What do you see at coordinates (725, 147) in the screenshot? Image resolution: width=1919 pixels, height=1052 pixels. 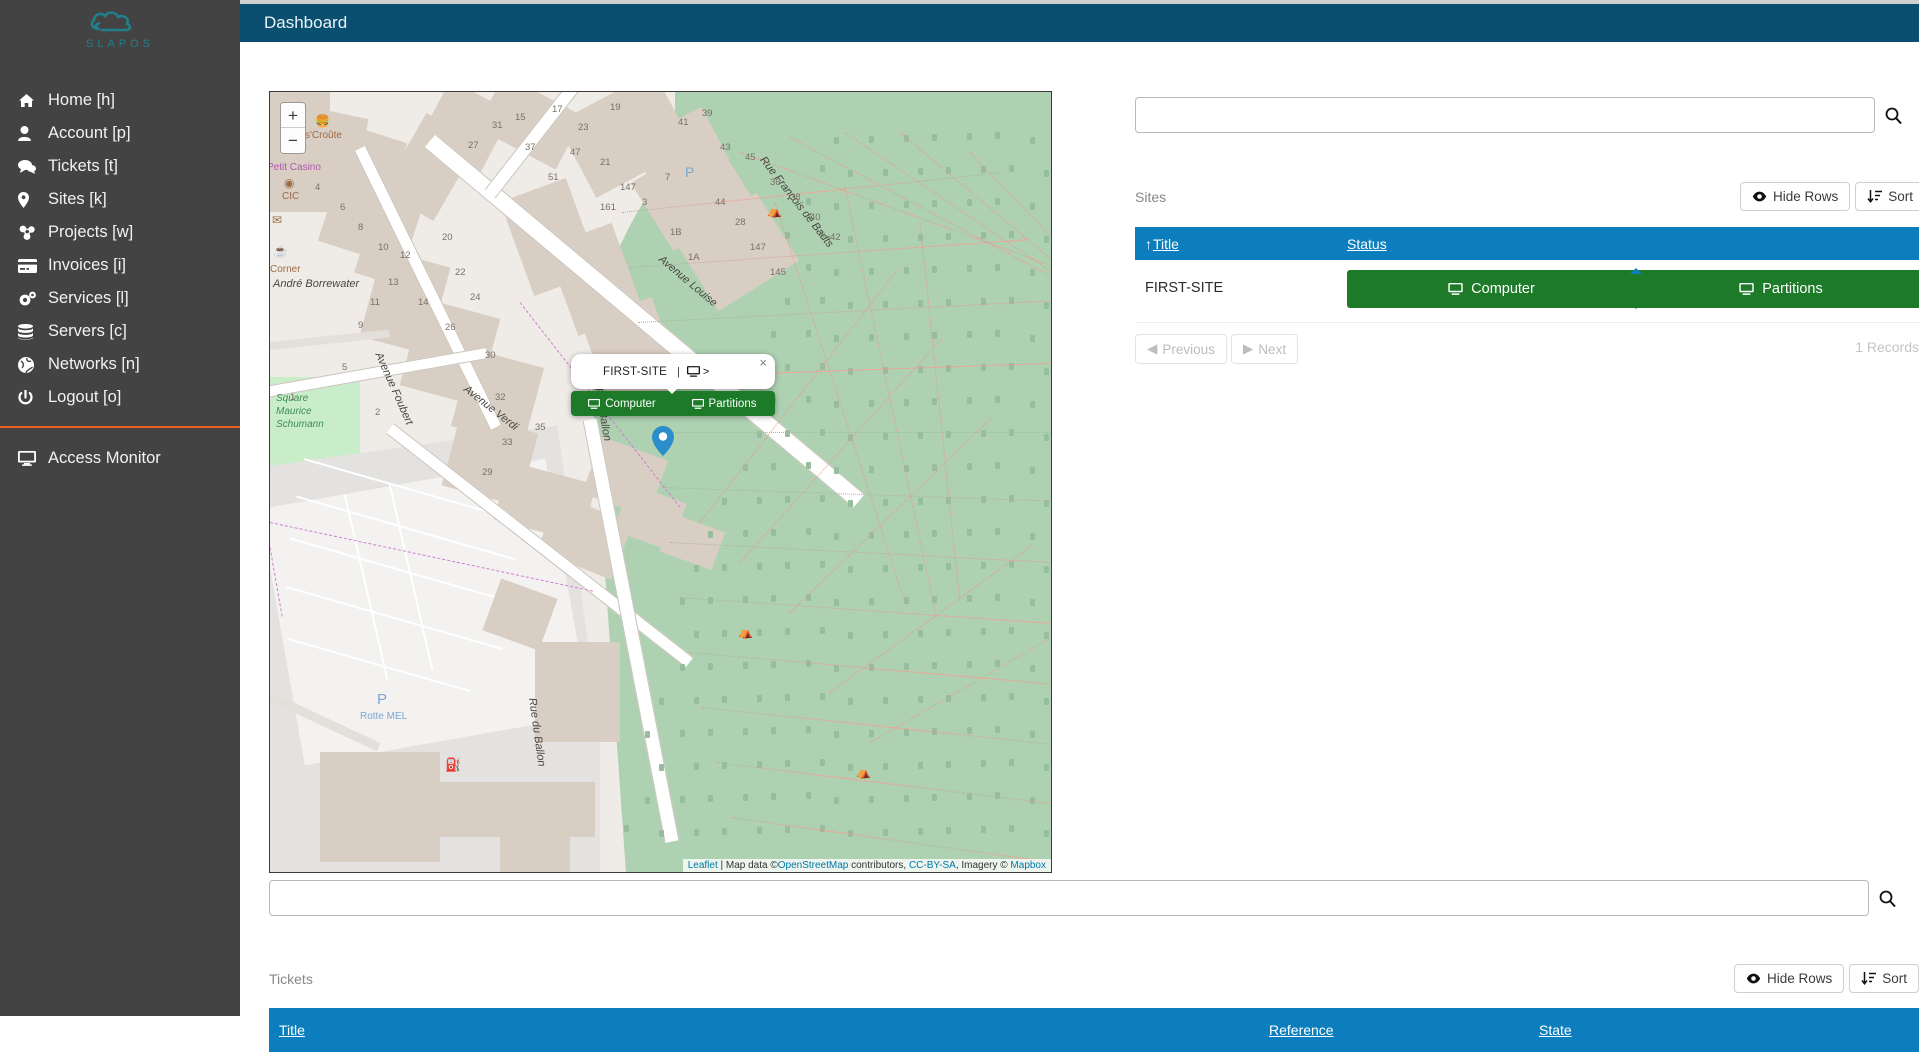 I see `map-house-number: 43` at bounding box center [725, 147].